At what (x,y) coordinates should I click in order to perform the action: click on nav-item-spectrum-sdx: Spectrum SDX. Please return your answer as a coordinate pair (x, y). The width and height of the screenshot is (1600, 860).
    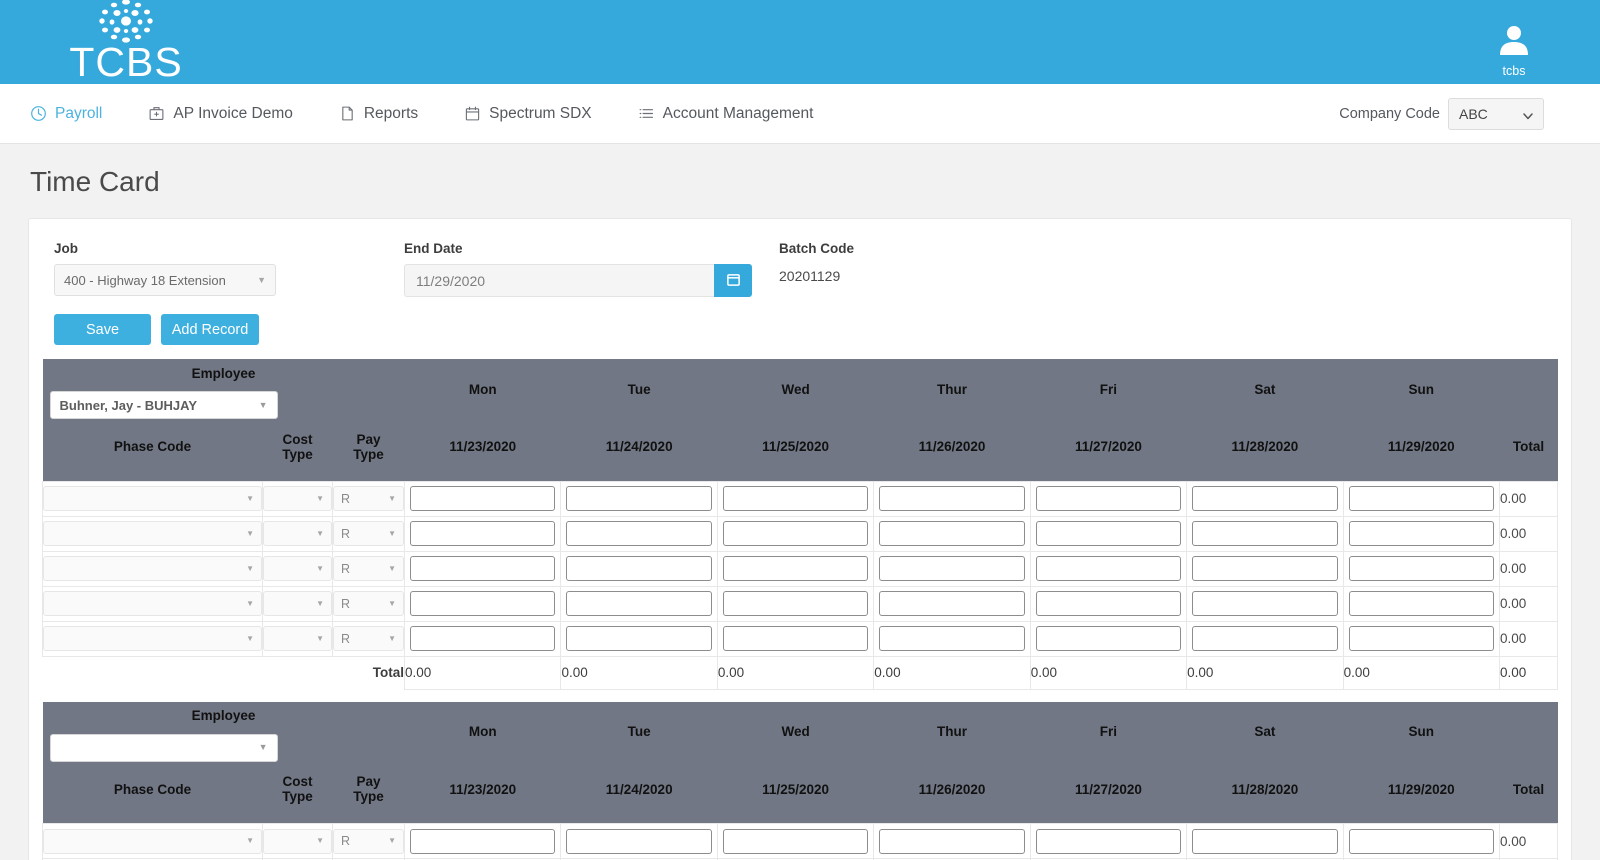
    Looking at the image, I should click on (528, 114).